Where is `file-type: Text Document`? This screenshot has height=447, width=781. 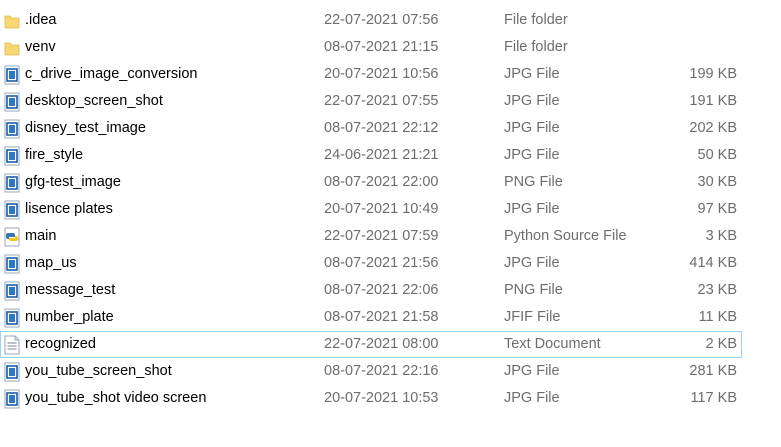 file-type: Text Document is located at coordinates (552, 344).